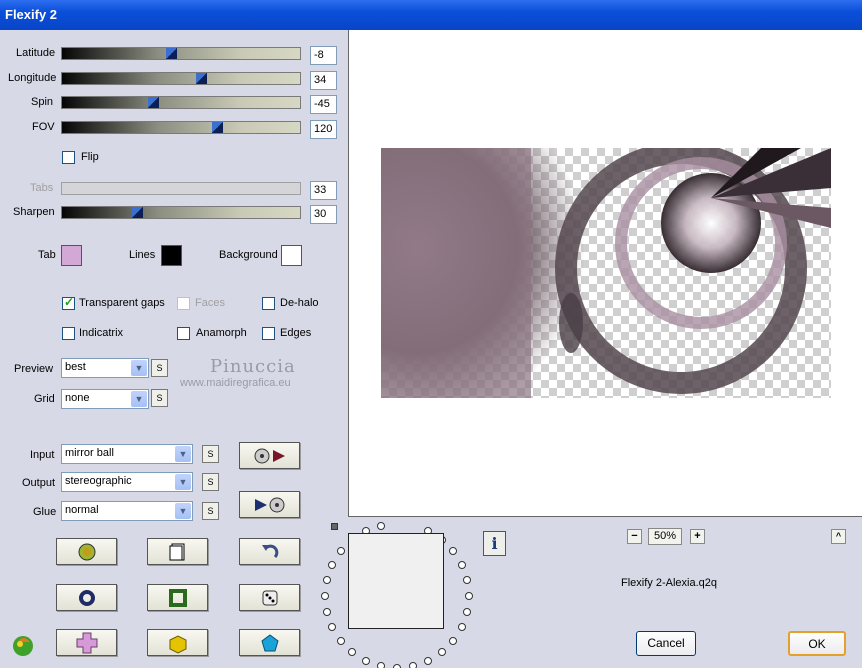  What do you see at coordinates (494, 543) in the screenshot?
I see `info-button: i` at bounding box center [494, 543].